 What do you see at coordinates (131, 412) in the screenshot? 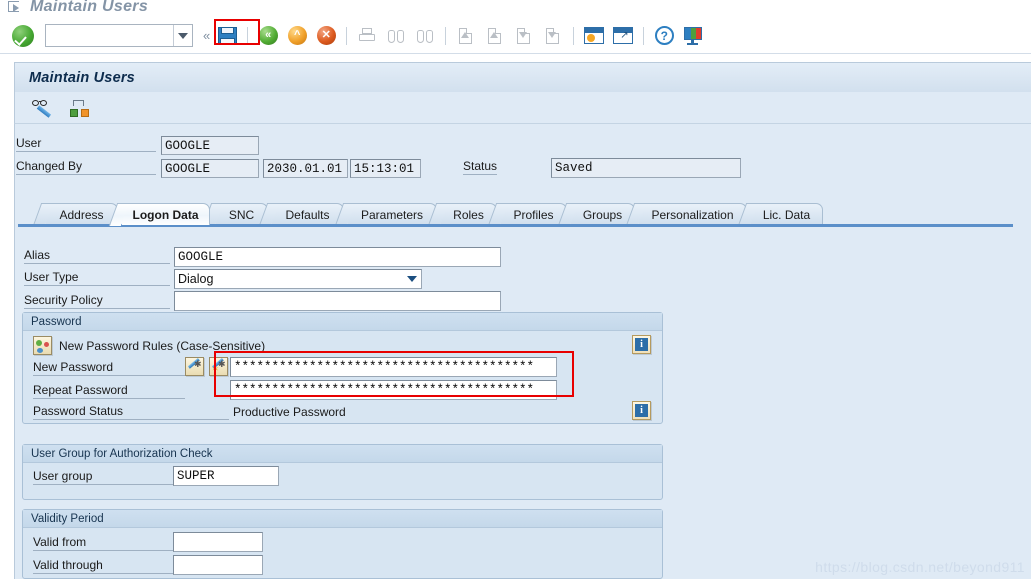
I see `password-status-label: Password Status` at bounding box center [131, 412].